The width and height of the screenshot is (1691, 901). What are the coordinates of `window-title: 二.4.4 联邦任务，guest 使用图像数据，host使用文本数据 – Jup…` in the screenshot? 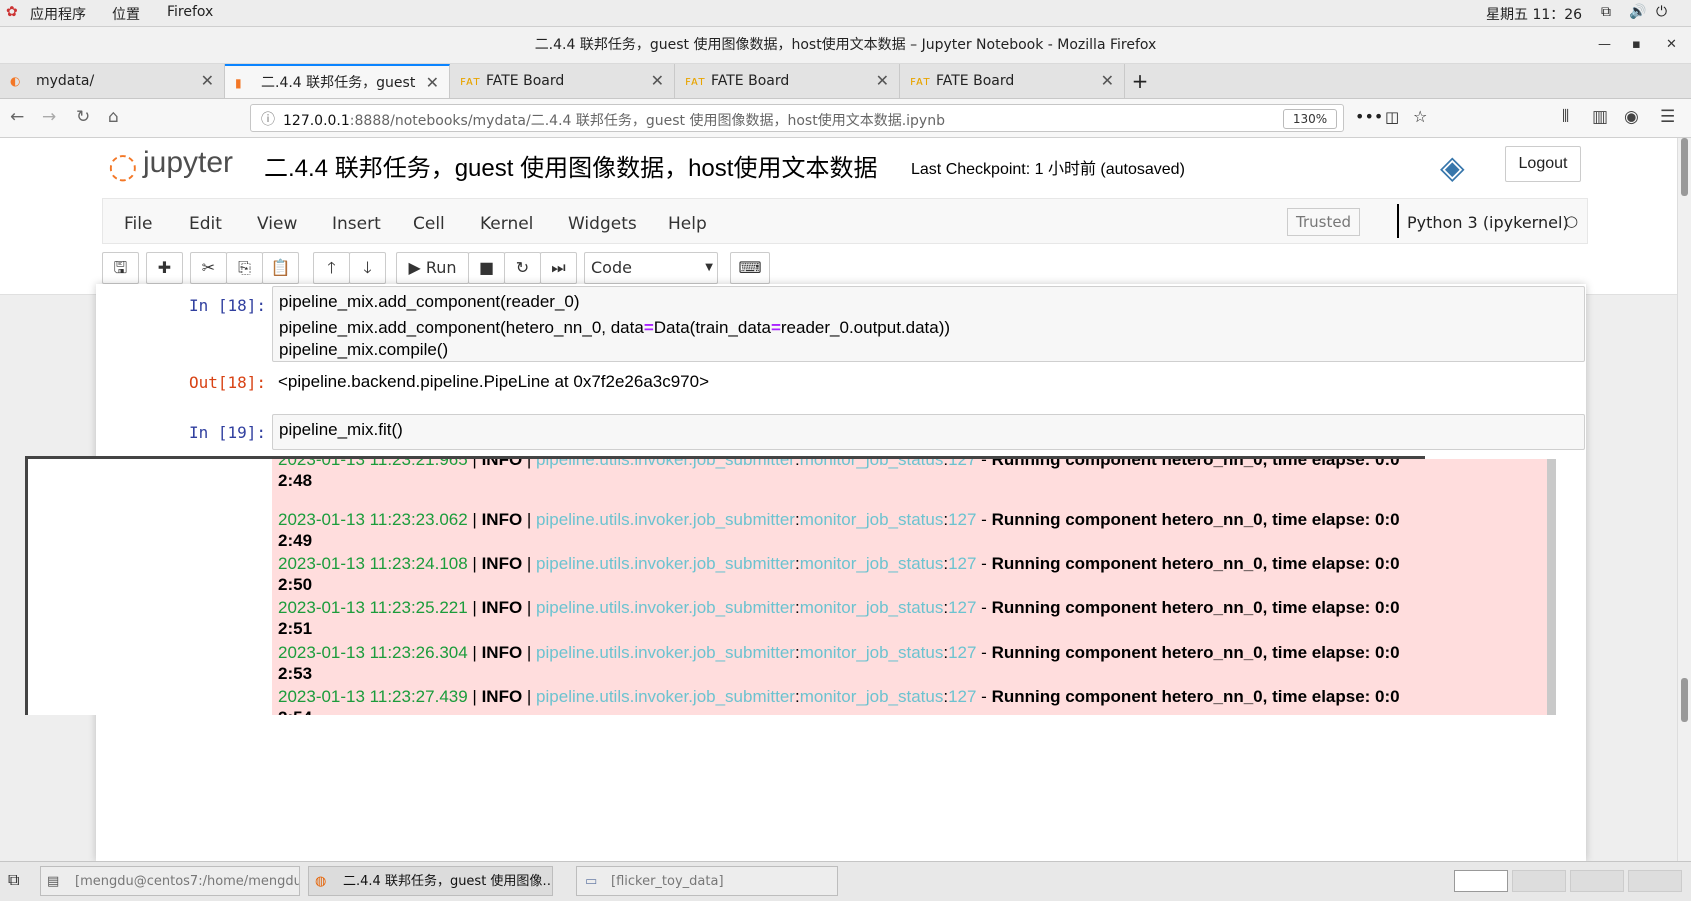 It's located at (845, 45).